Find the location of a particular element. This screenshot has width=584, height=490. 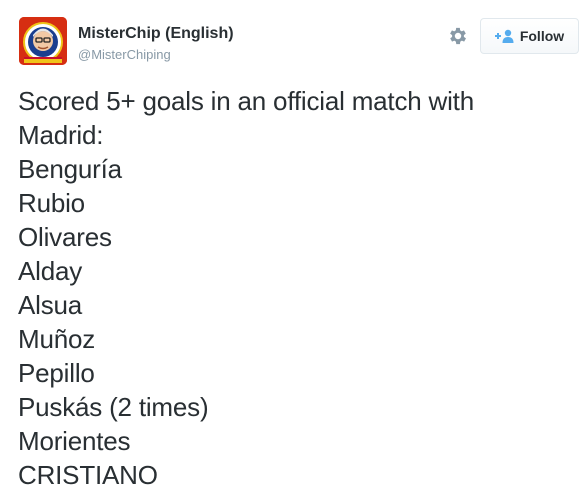

tweet-line: Madrid: is located at coordinates (61, 135).